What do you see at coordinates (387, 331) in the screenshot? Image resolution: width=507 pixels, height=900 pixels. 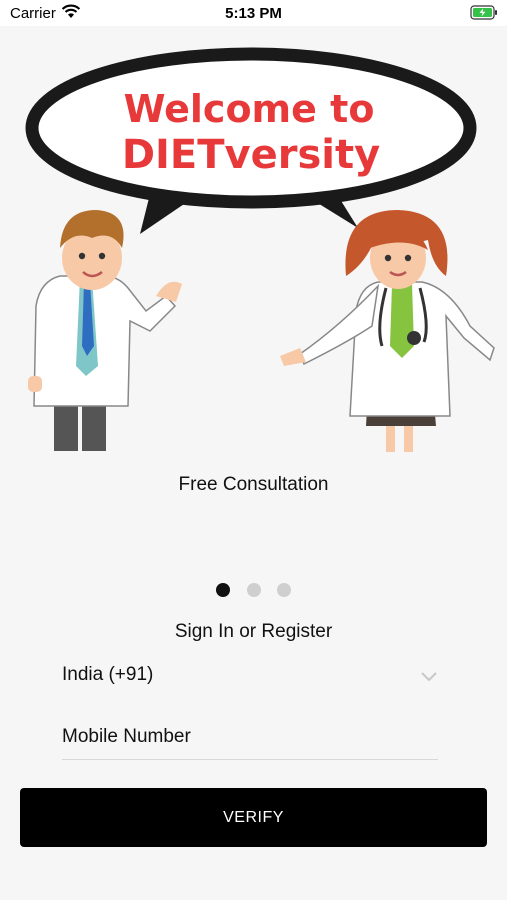 I see `female-doctor-figure` at bounding box center [387, 331].